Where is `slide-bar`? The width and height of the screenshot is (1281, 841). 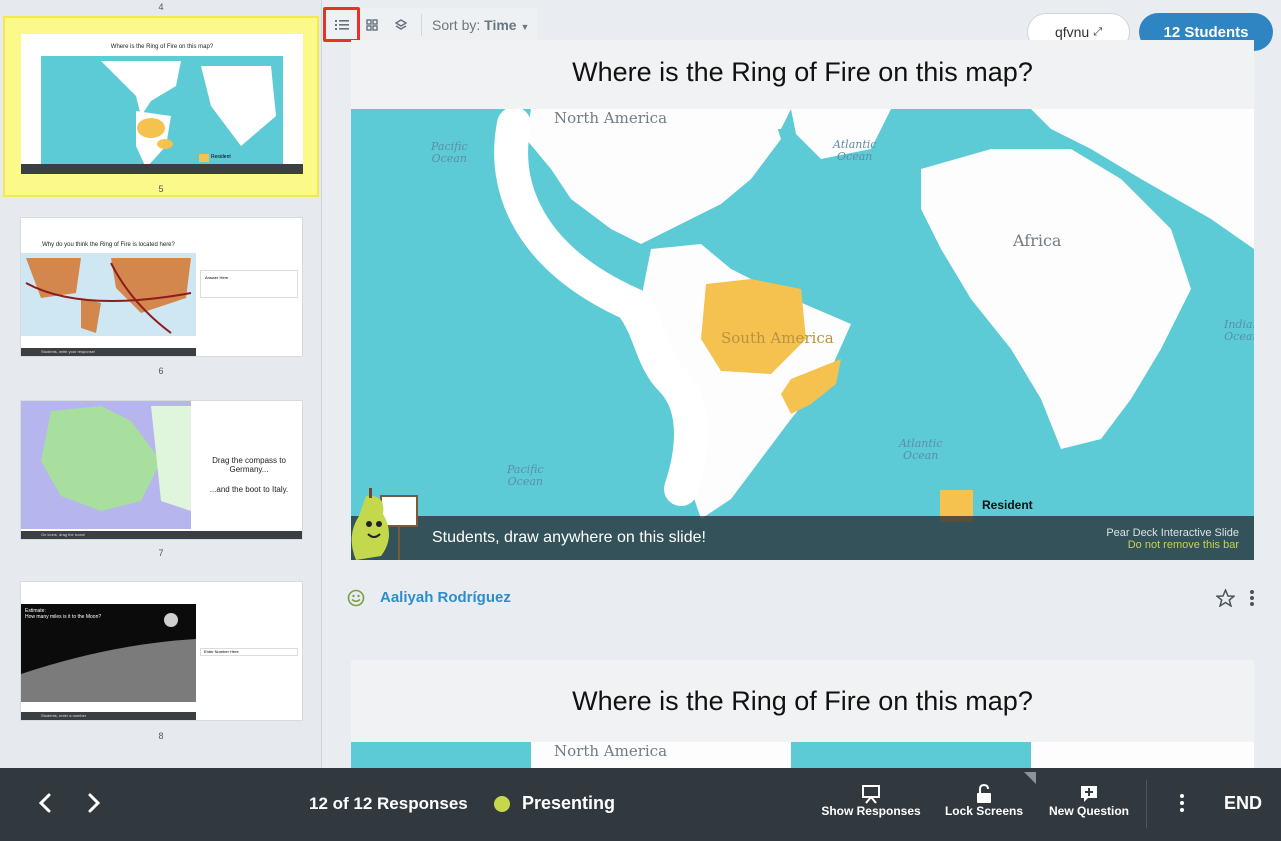 slide-bar is located at coordinates (162, 169).